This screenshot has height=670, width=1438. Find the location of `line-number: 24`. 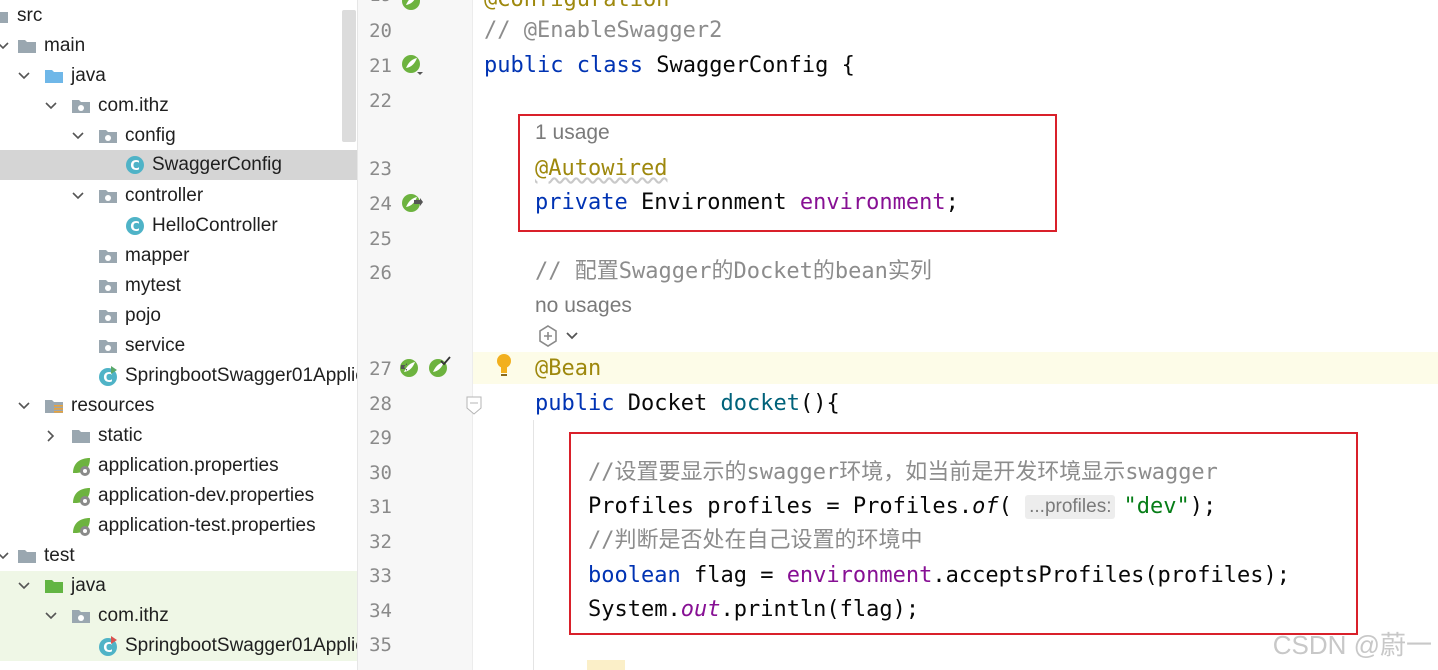

line-number: 24 is located at coordinates (380, 204).